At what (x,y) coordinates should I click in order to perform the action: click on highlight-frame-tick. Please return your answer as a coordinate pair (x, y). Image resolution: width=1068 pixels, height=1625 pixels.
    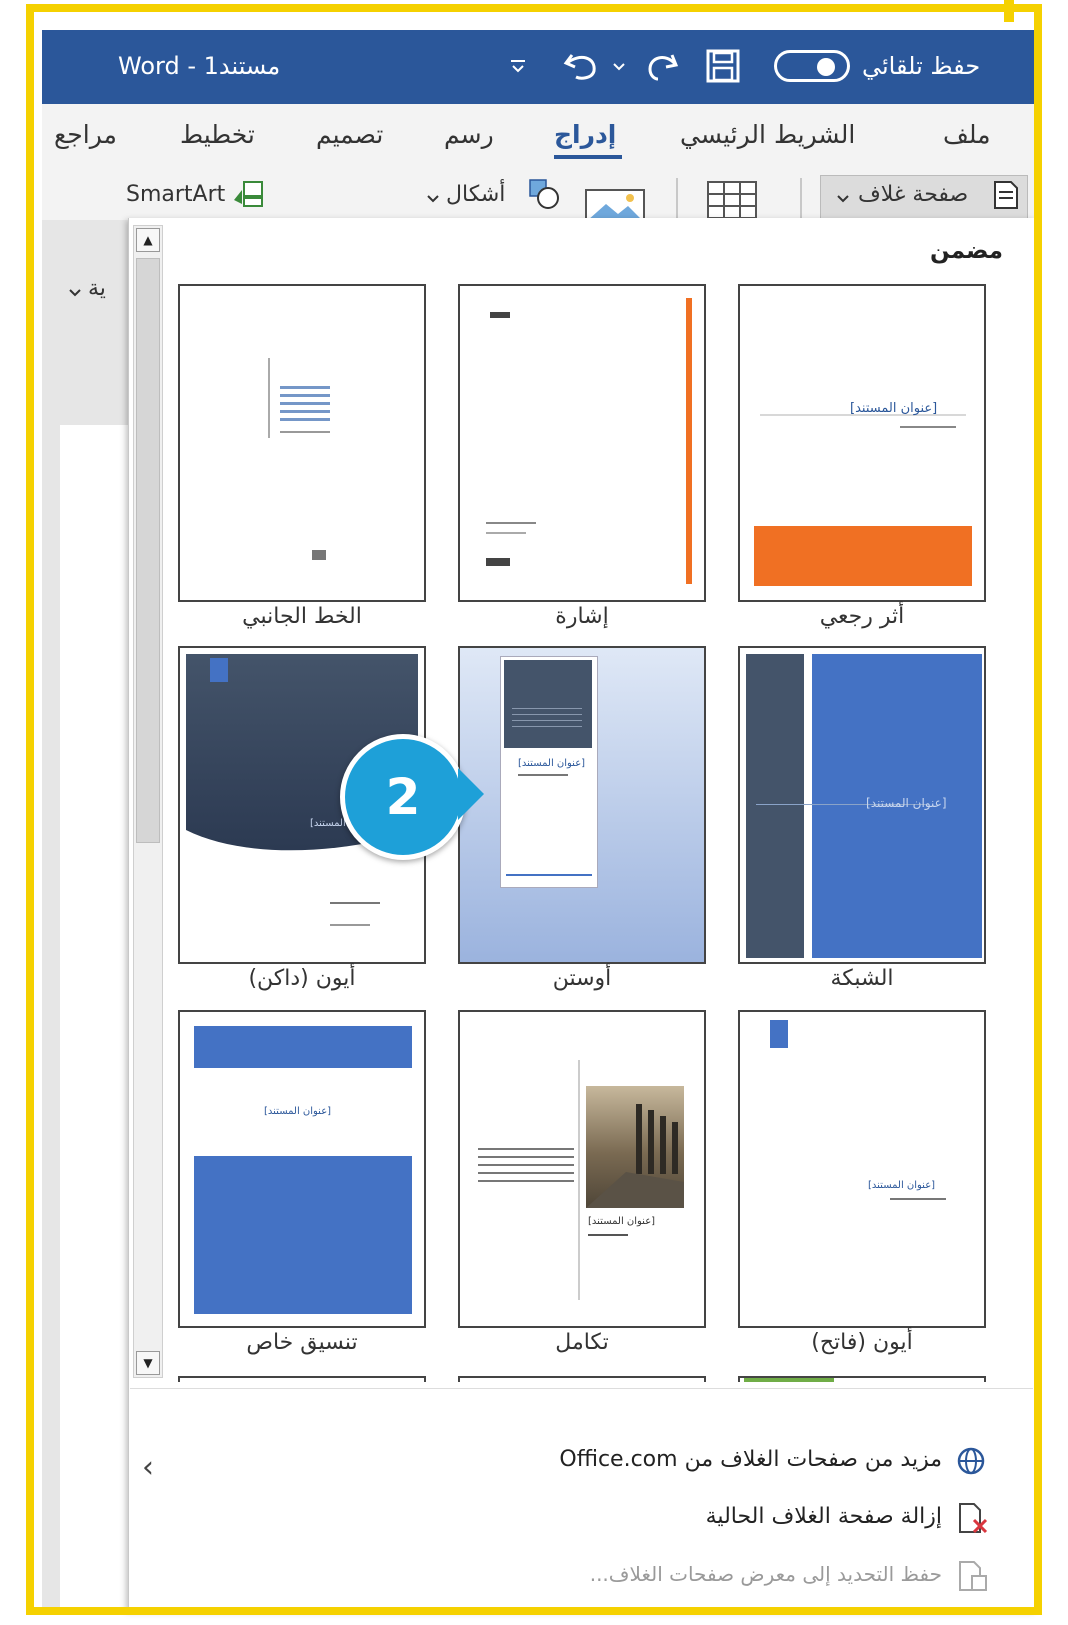
    Looking at the image, I should click on (1009, 11).